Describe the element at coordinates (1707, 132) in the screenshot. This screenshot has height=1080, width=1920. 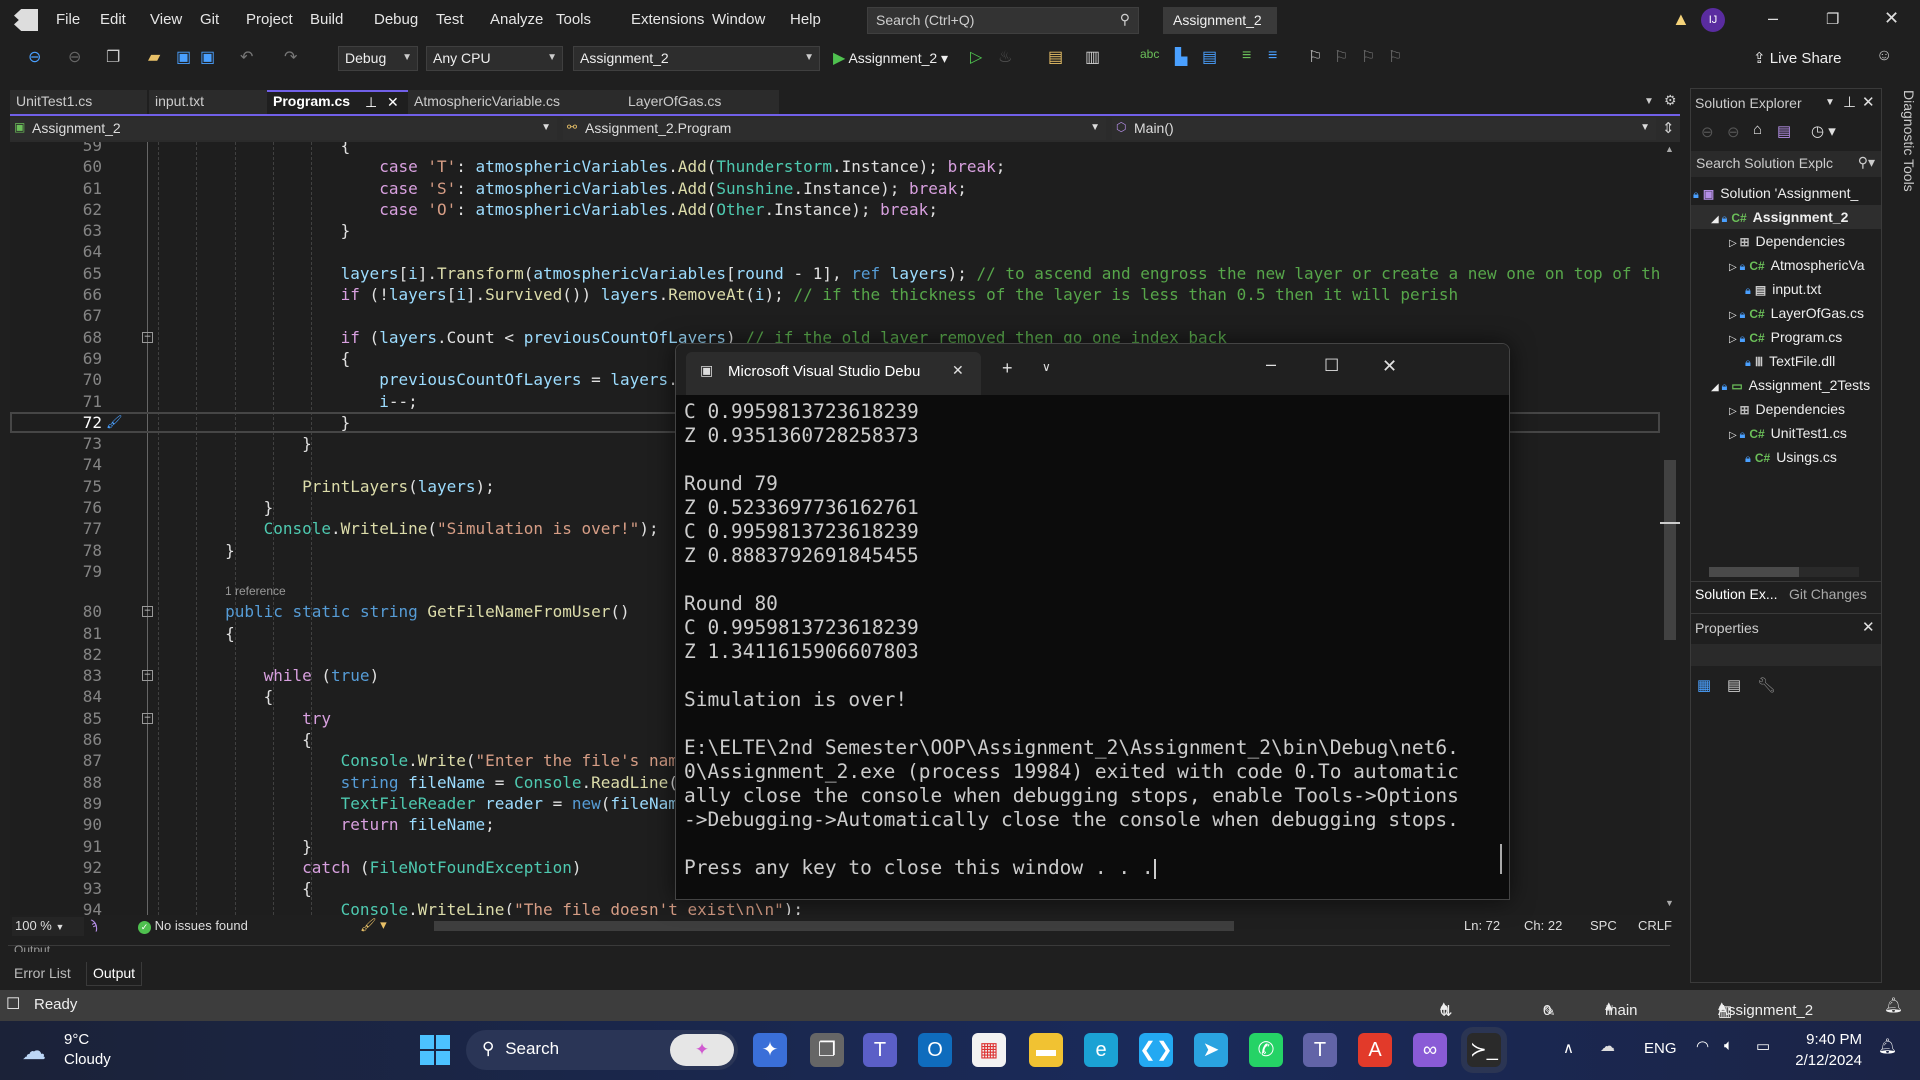
I see `back-icon: ⊖` at that location.